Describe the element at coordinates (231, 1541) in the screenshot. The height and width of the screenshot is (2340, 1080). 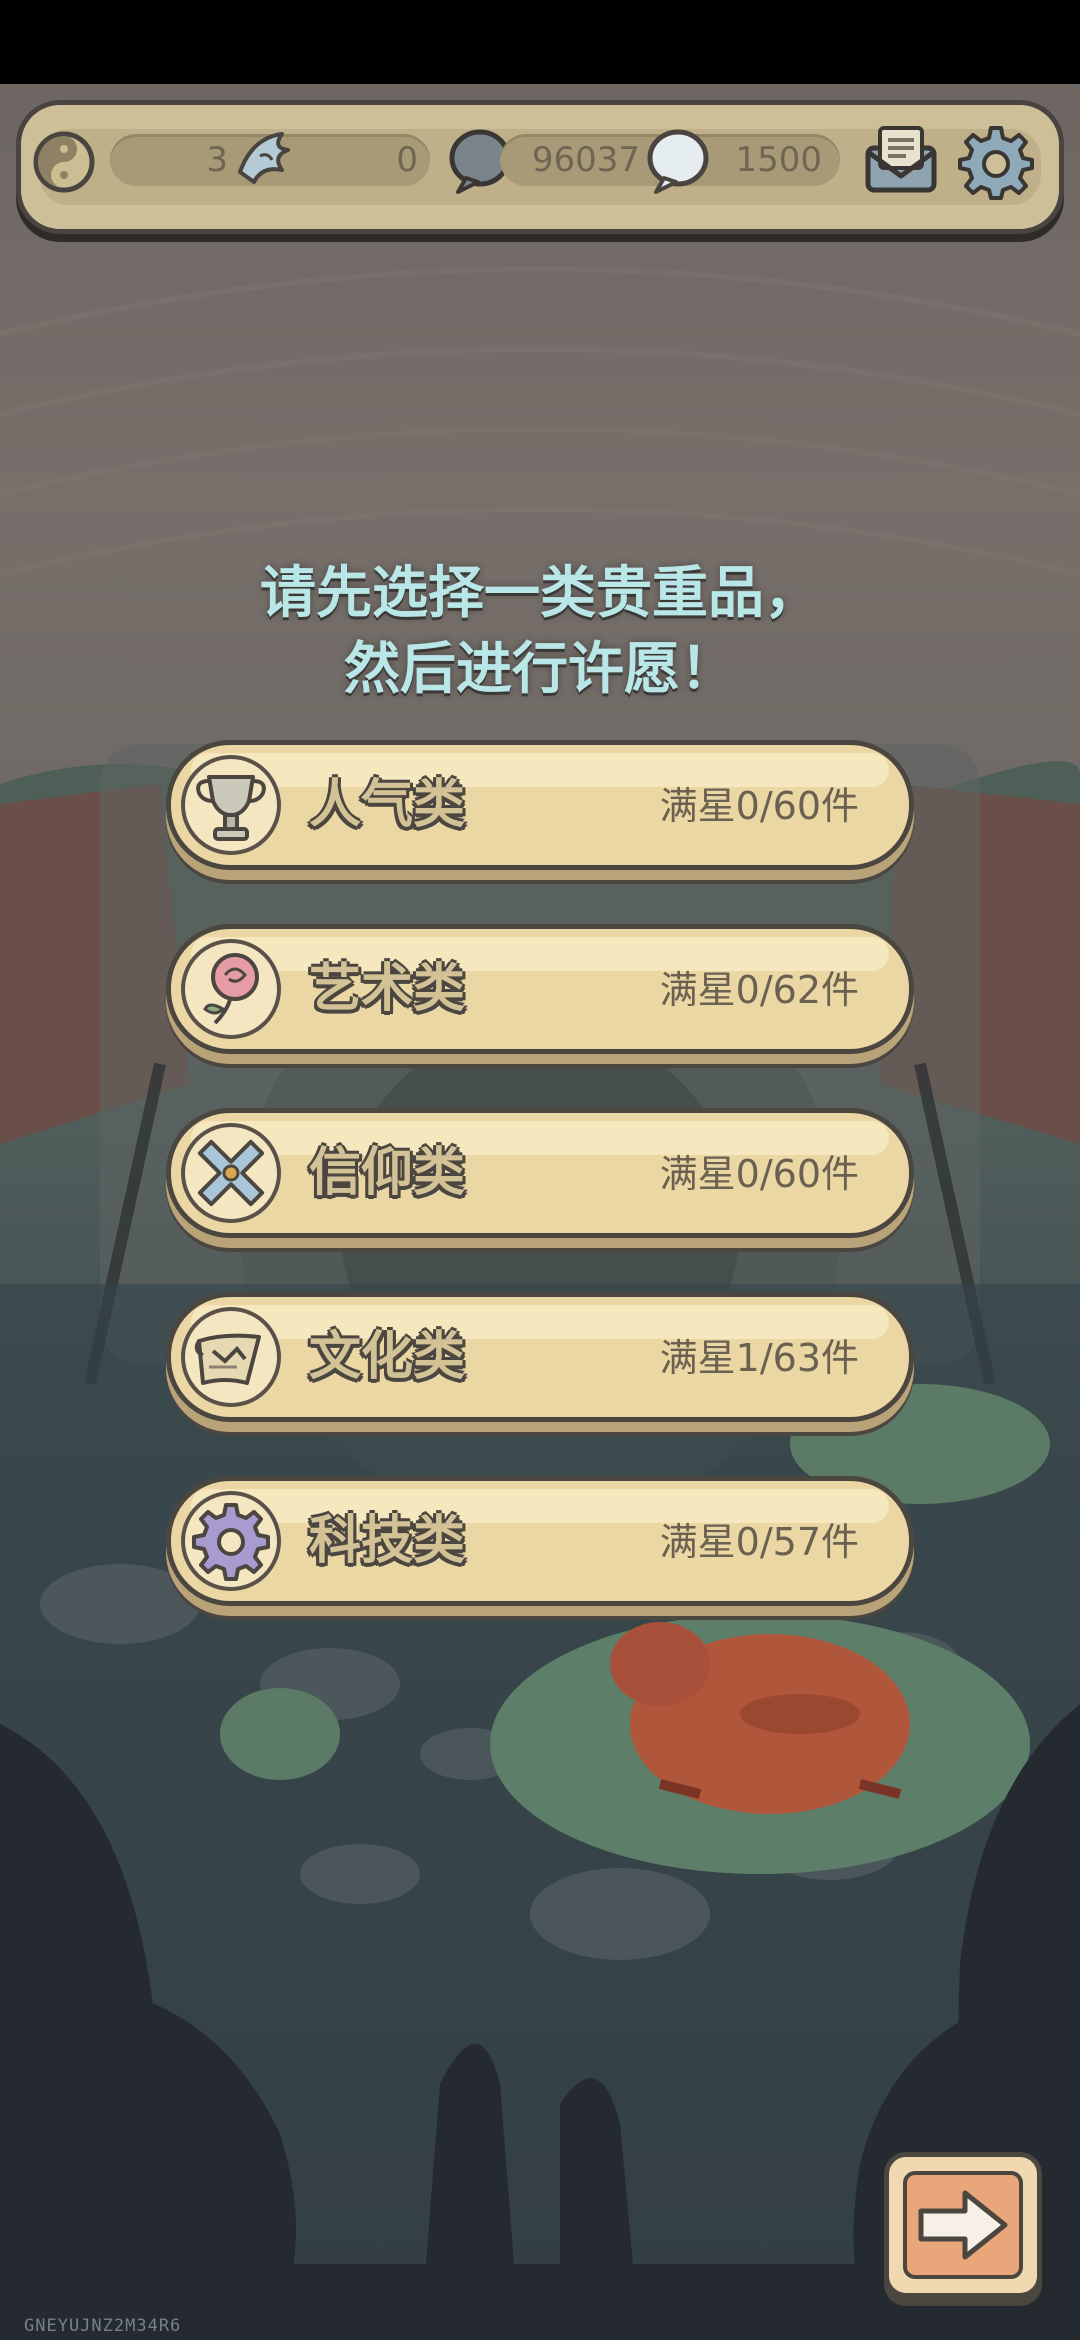
I see `cog-icon` at that location.